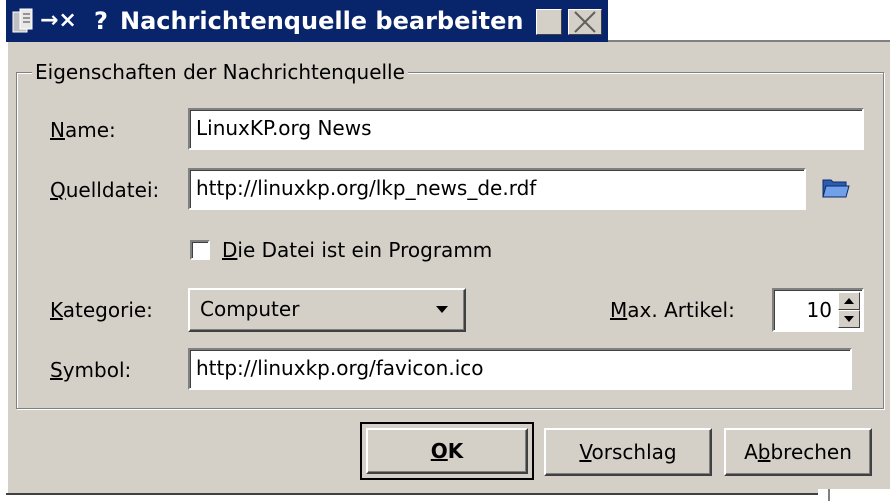 Image resolution: width=890 pixels, height=501 pixels. What do you see at coordinates (23, 21) in the screenshot?
I see `app-icon` at bounding box center [23, 21].